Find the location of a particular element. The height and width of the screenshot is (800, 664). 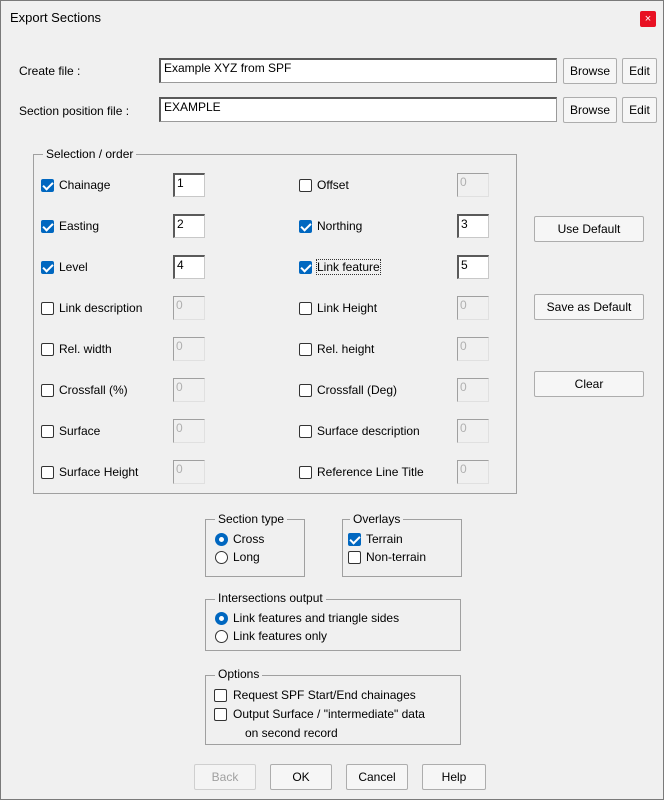

link-feature-label: Link feature is located at coordinates (348, 267).